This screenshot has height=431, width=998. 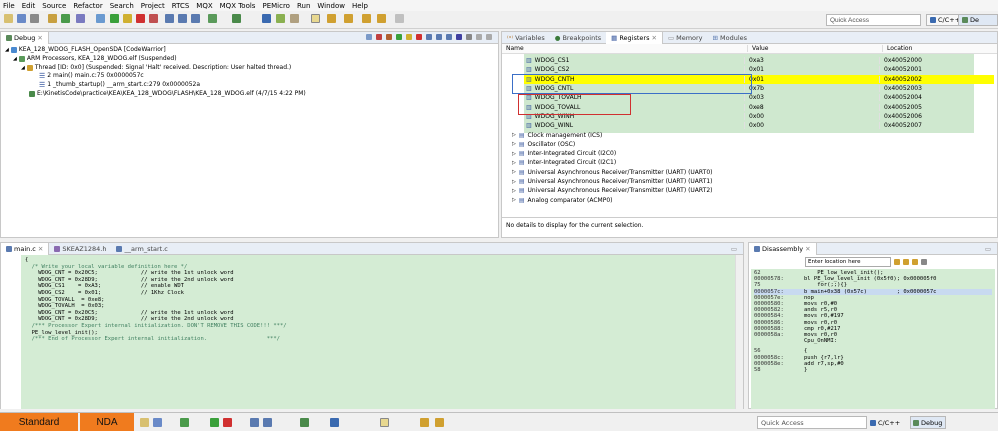 What do you see at coordinates (127, 18) in the screenshot?
I see `suspend-icon` at bounding box center [127, 18].